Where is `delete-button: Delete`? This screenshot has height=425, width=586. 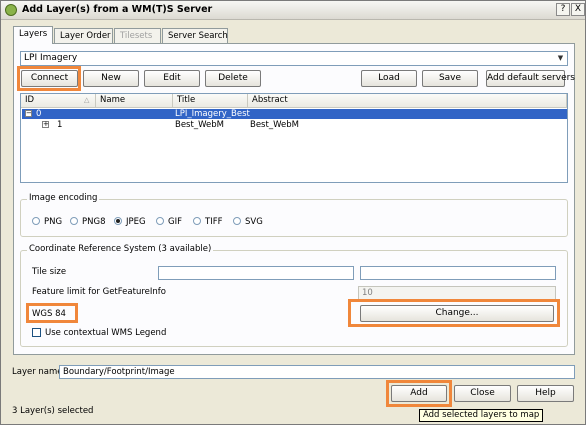 delete-button: Delete is located at coordinates (233, 78).